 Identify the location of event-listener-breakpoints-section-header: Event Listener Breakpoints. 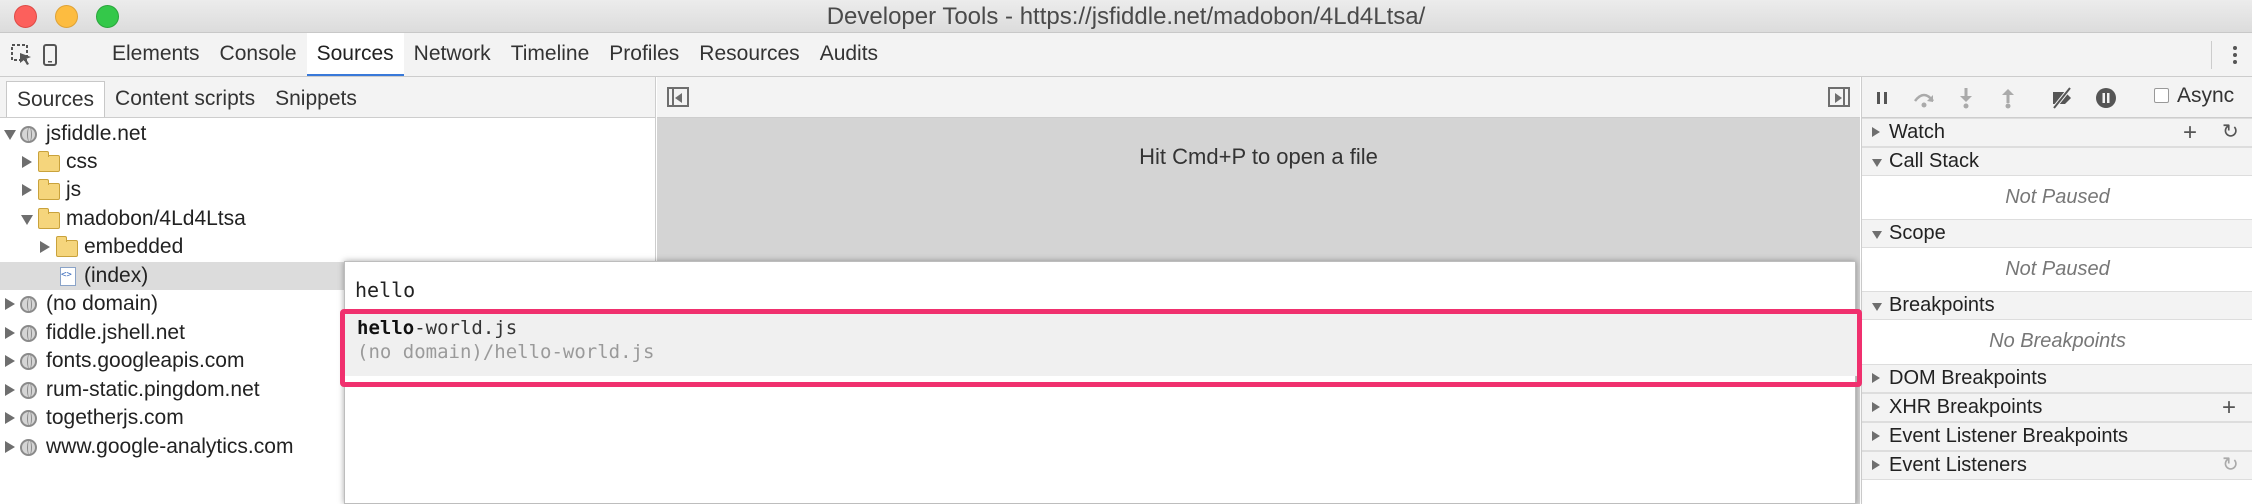
(2057, 436).